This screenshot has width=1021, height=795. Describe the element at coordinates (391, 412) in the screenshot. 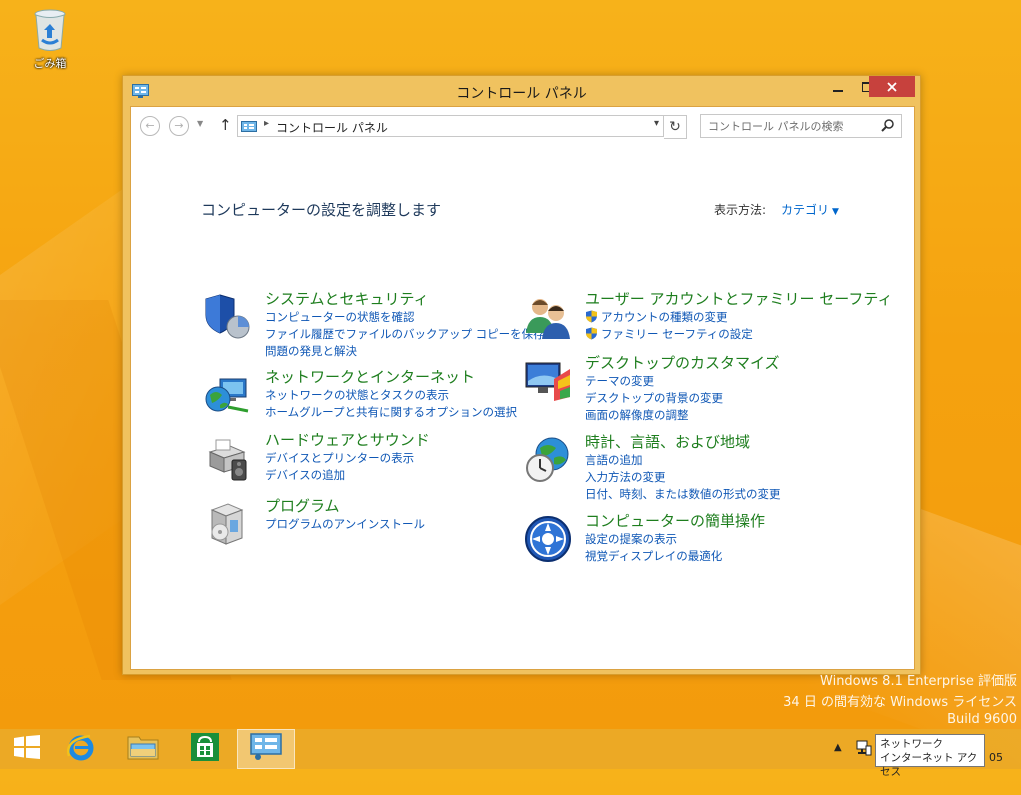

I see `link-homegroup-sharing: ホームグループと共有に関するオプションの選択` at that location.